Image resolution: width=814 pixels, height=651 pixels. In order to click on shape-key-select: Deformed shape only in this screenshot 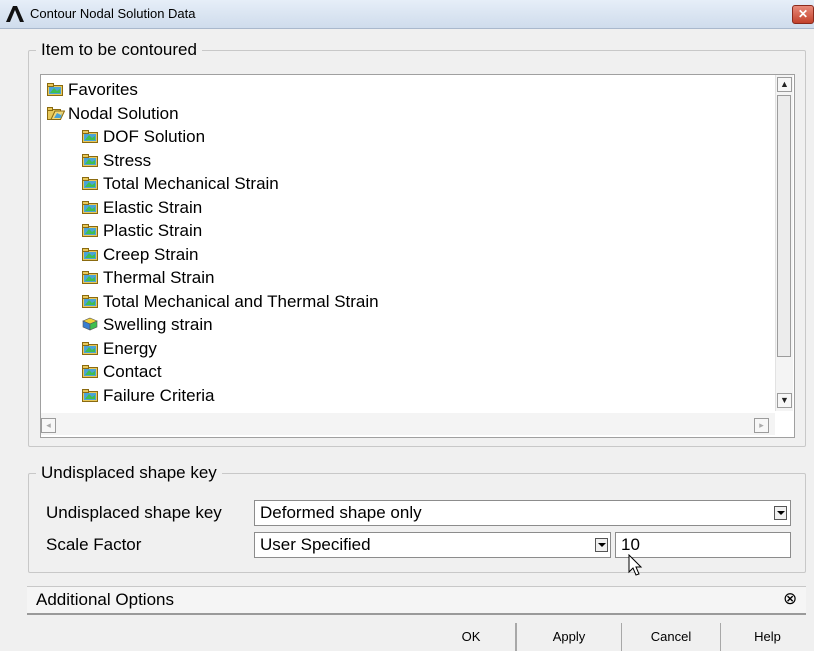, I will do `click(522, 513)`.